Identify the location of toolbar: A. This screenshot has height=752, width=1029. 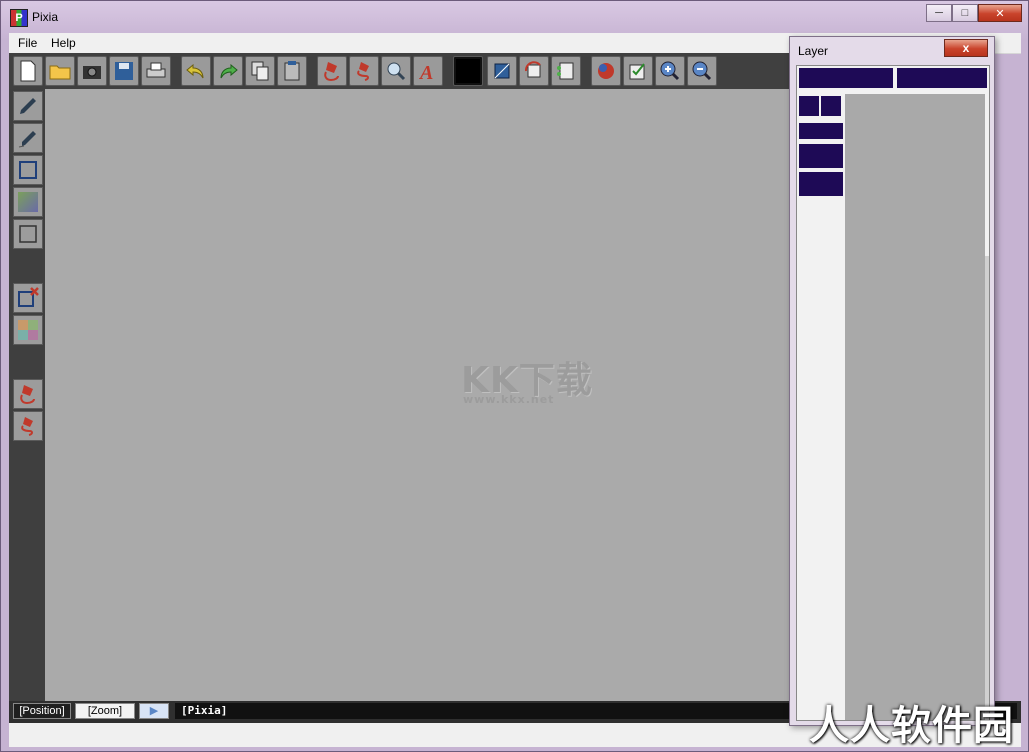
(399, 71).